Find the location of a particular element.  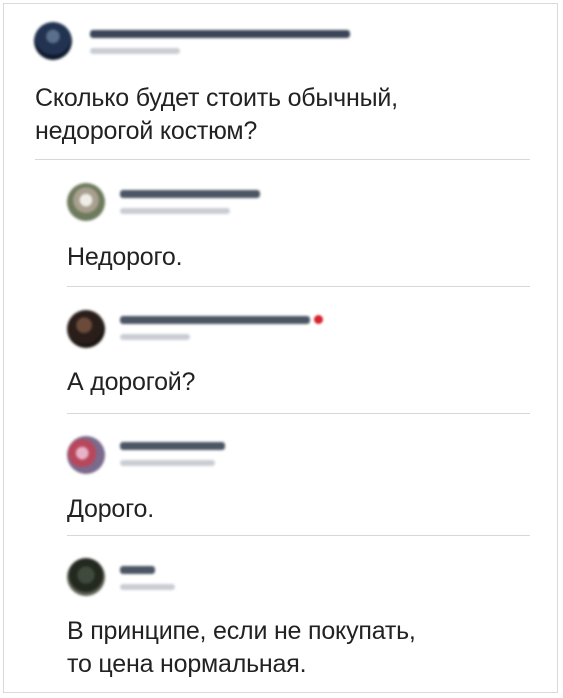

reply-text-line-2: то цена нормальная. is located at coordinates (187, 664).